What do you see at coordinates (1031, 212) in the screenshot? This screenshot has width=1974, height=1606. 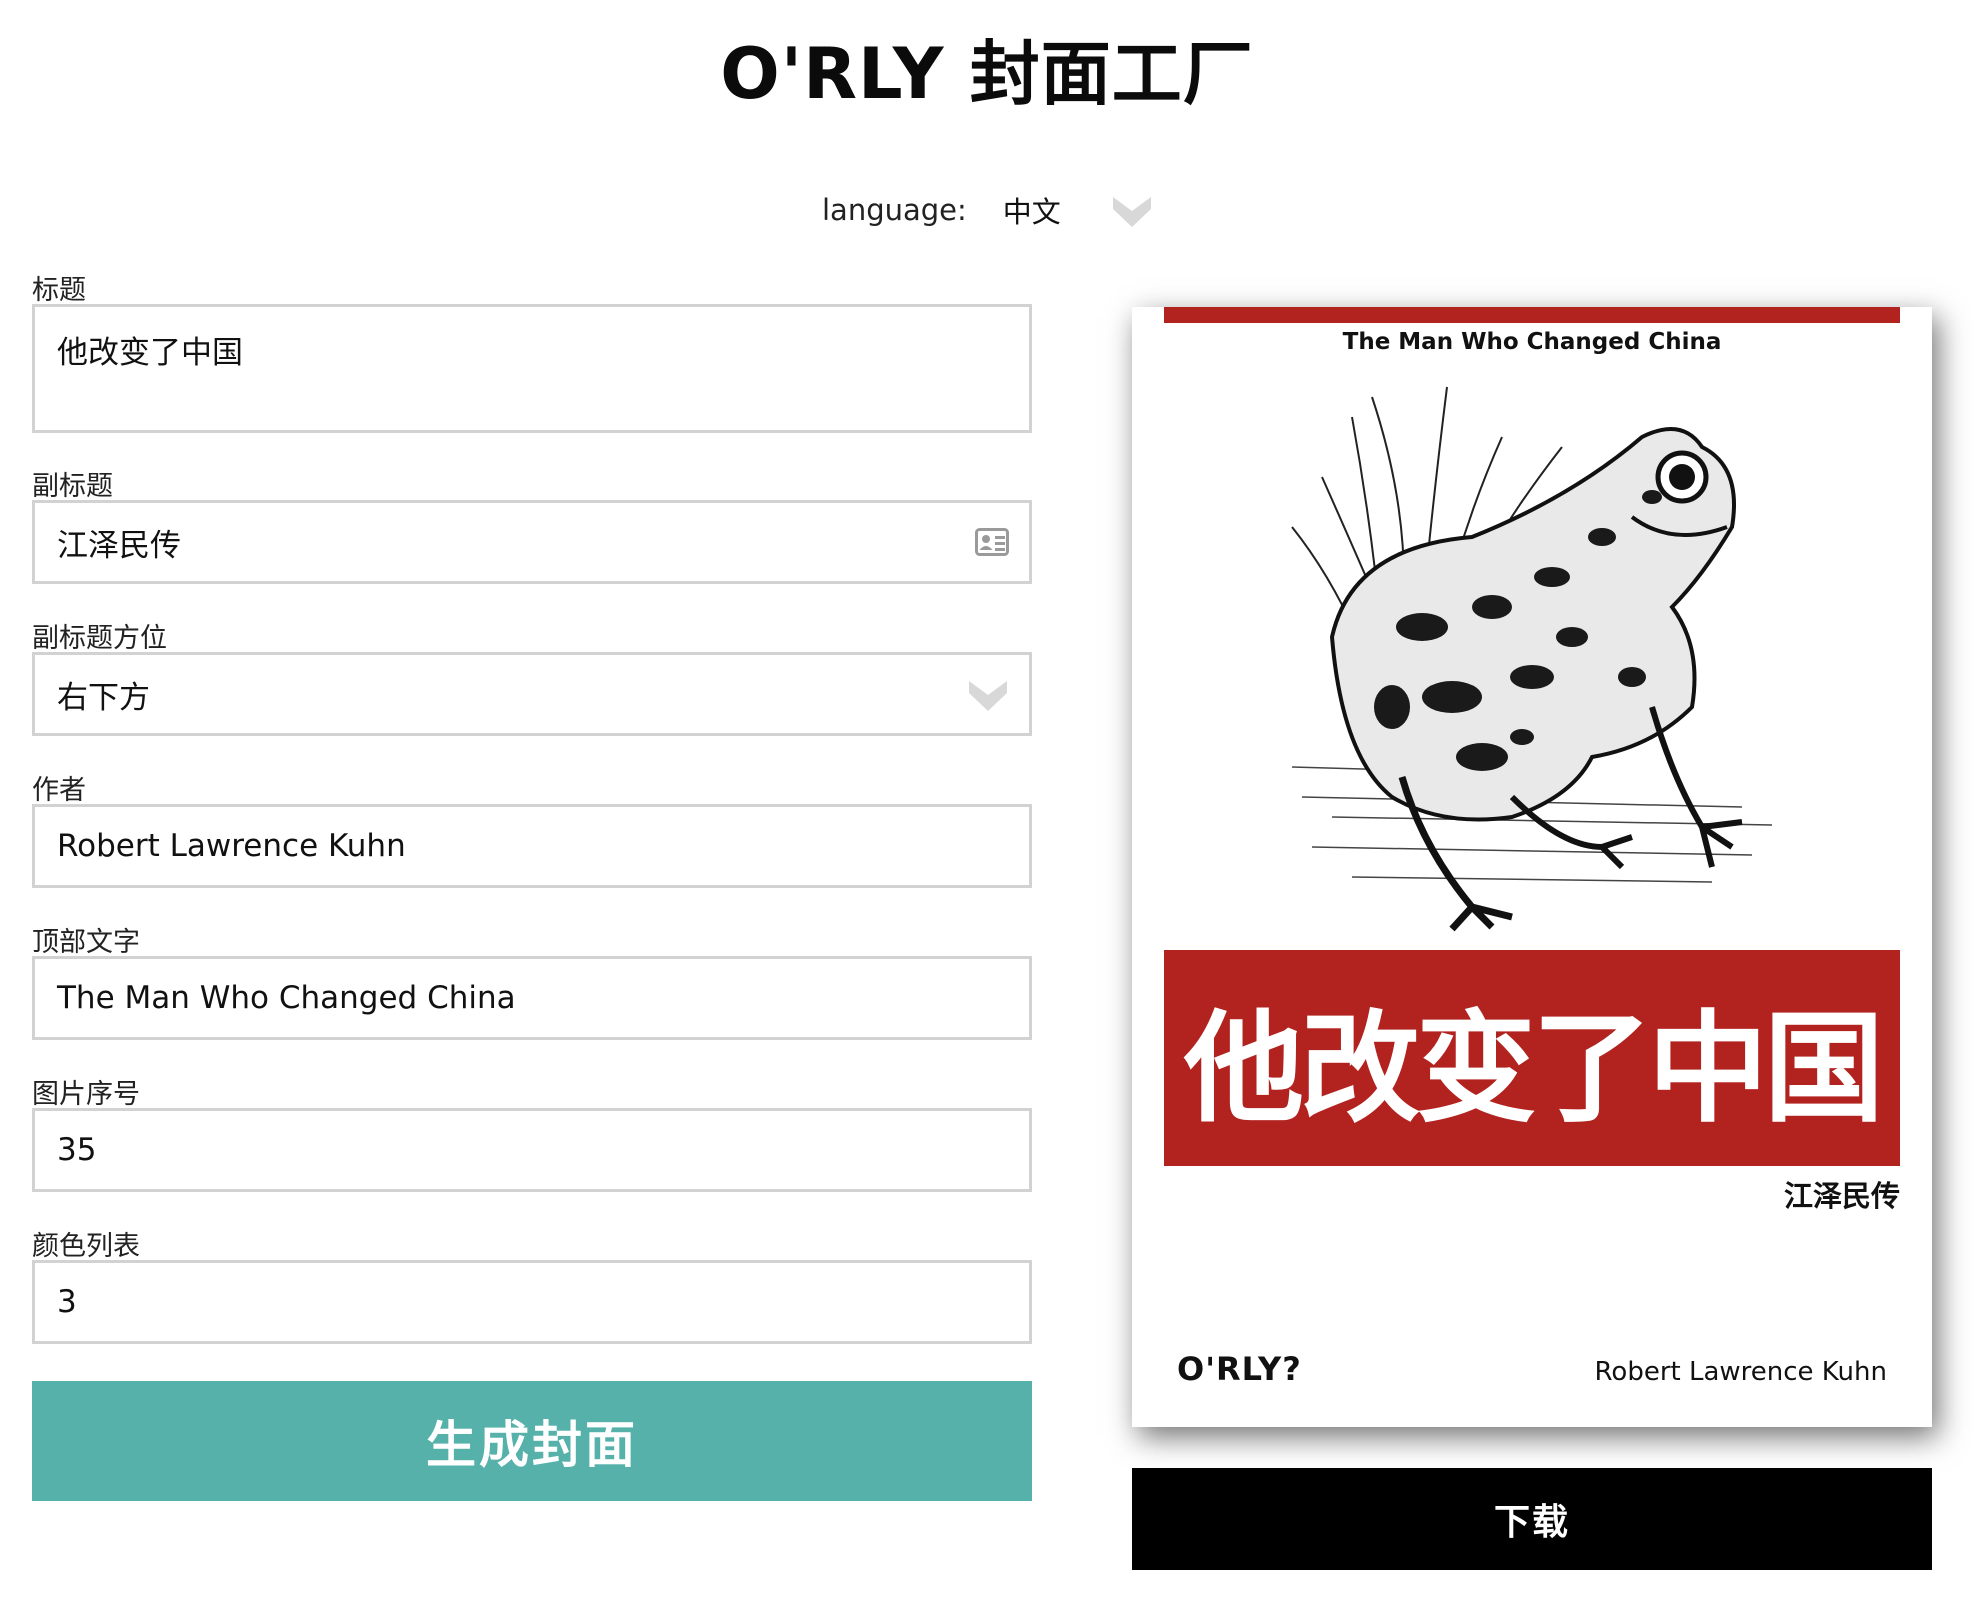 I see `language-select-value: 中文` at bounding box center [1031, 212].